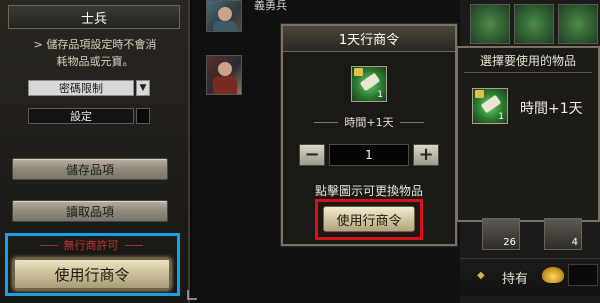  Describe the element at coordinates (192, 295) in the screenshot. I see `resize-handle` at that location.